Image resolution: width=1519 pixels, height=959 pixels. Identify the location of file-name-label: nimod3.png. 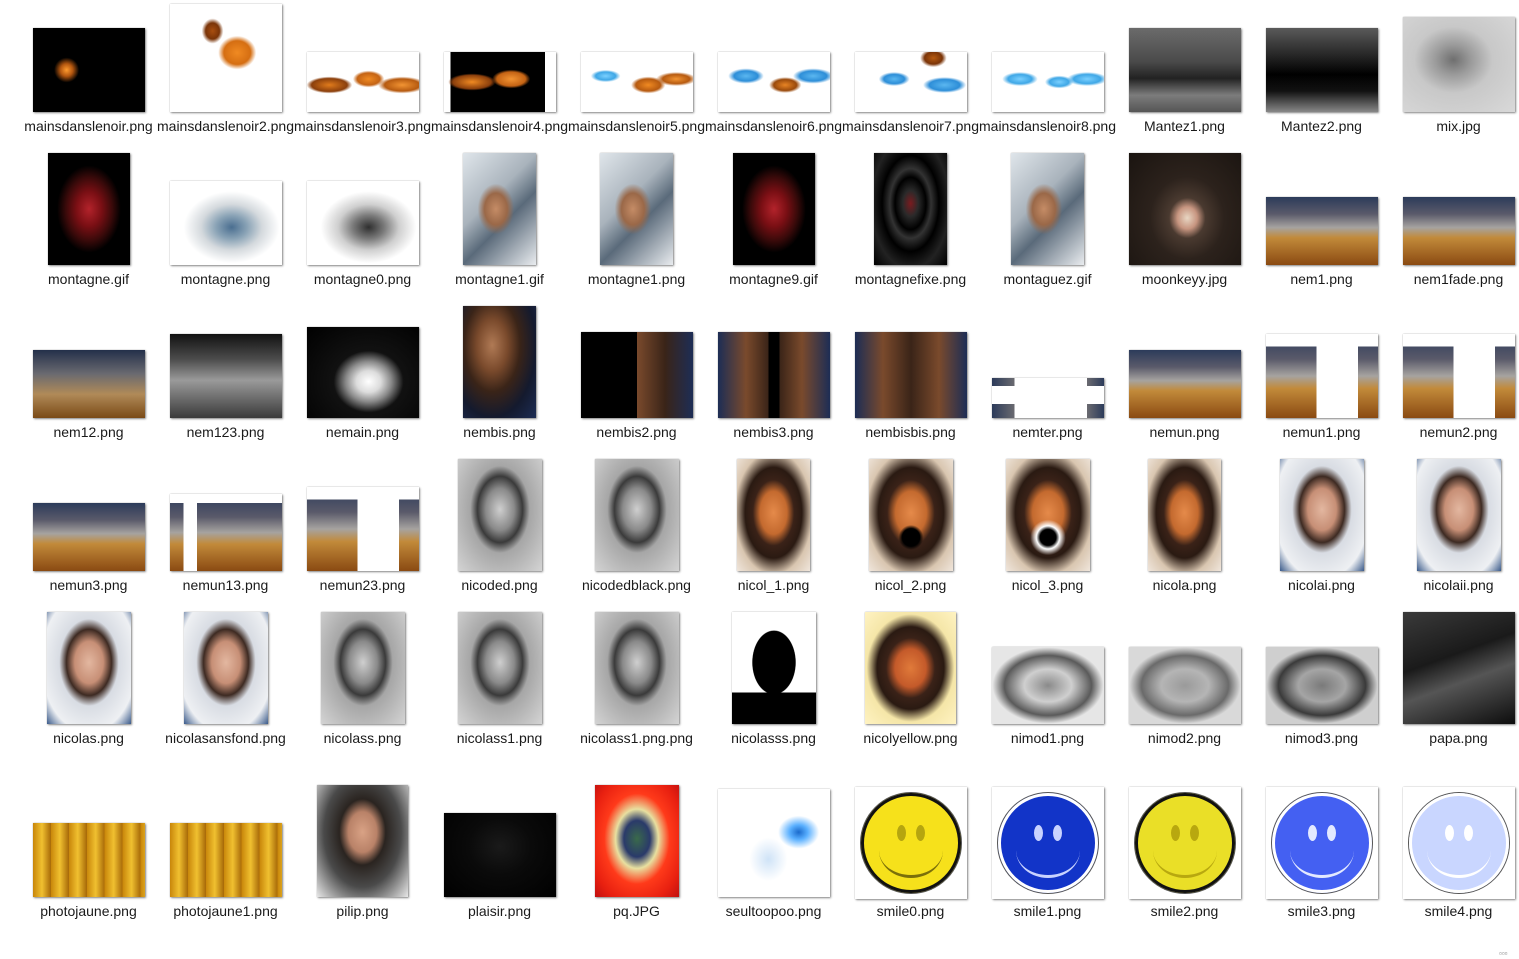
(1321, 738).